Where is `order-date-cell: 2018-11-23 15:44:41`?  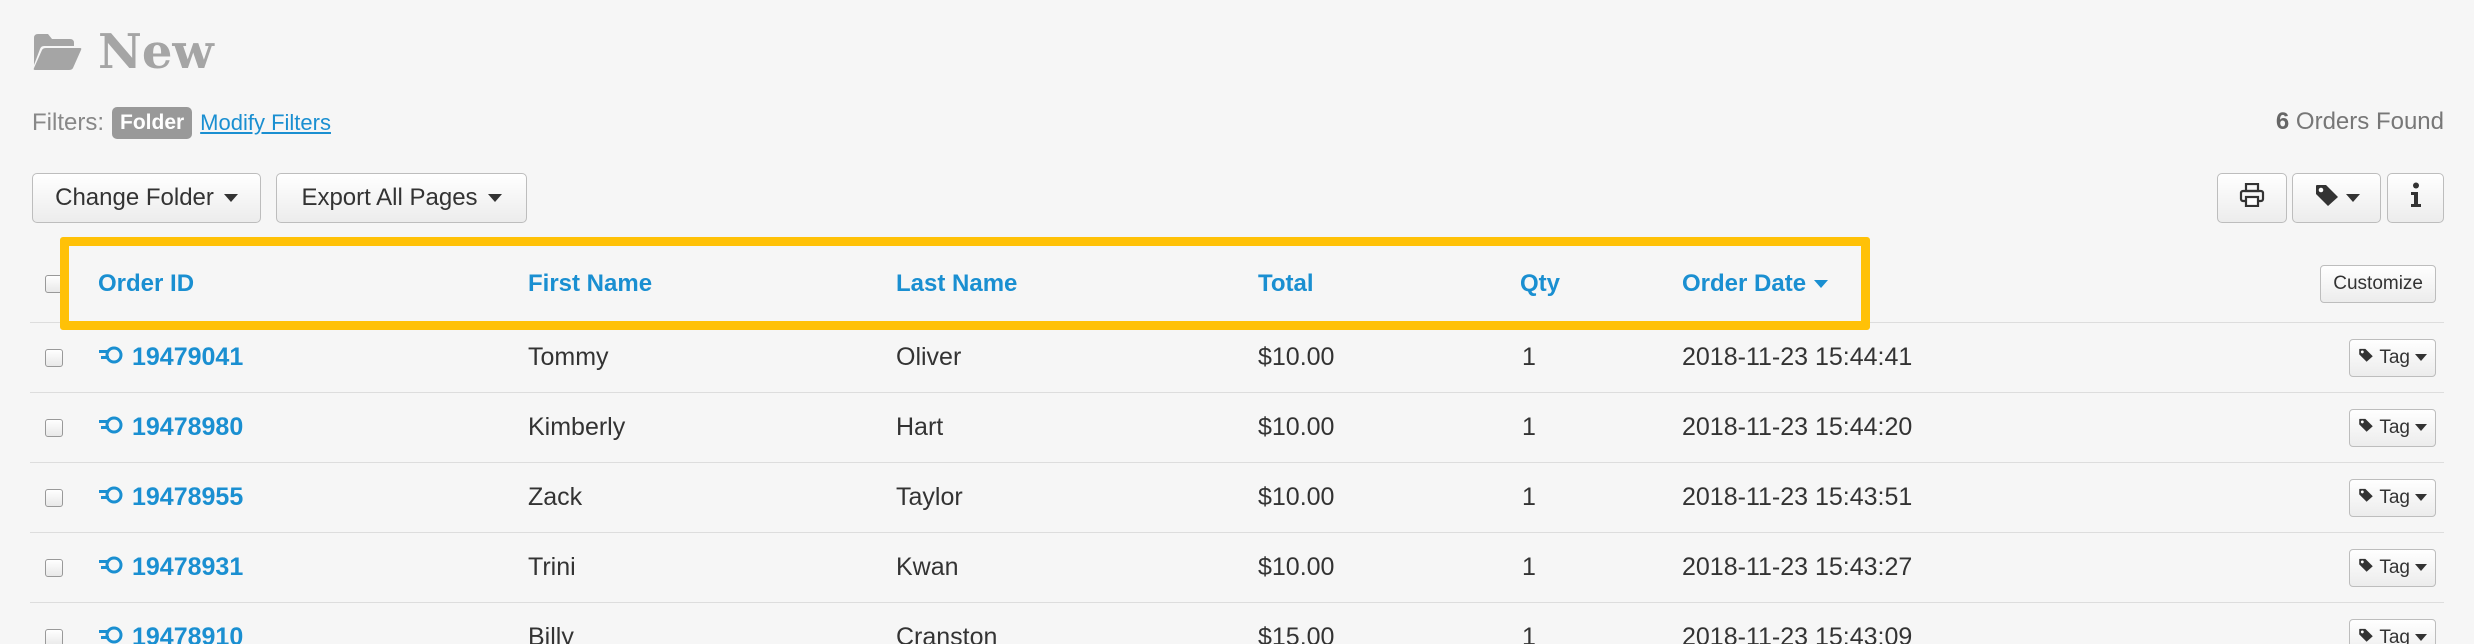
order-date-cell: 2018-11-23 15:44:41 is located at coordinates (1797, 357).